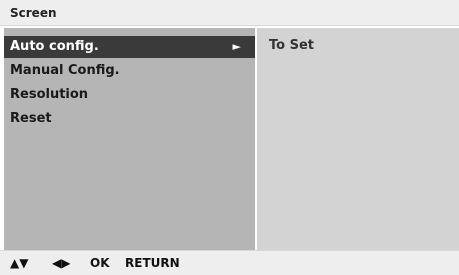 The width and height of the screenshot is (459, 275). What do you see at coordinates (33, 13) in the screenshot?
I see `menu-title: Screen` at bounding box center [33, 13].